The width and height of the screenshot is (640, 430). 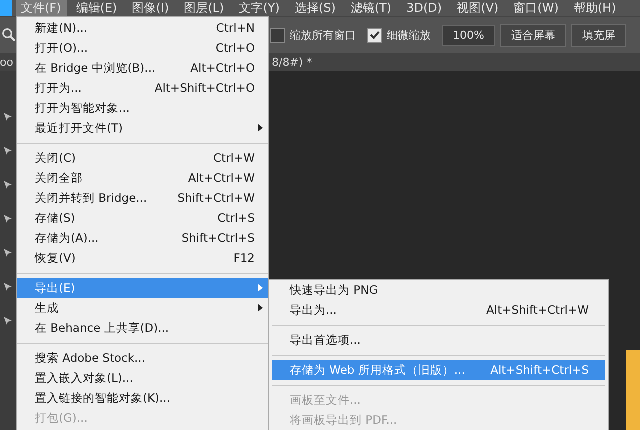 What do you see at coordinates (142, 308) in the screenshot?
I see `menu-item: 生成` at bounding box center [142, 308].